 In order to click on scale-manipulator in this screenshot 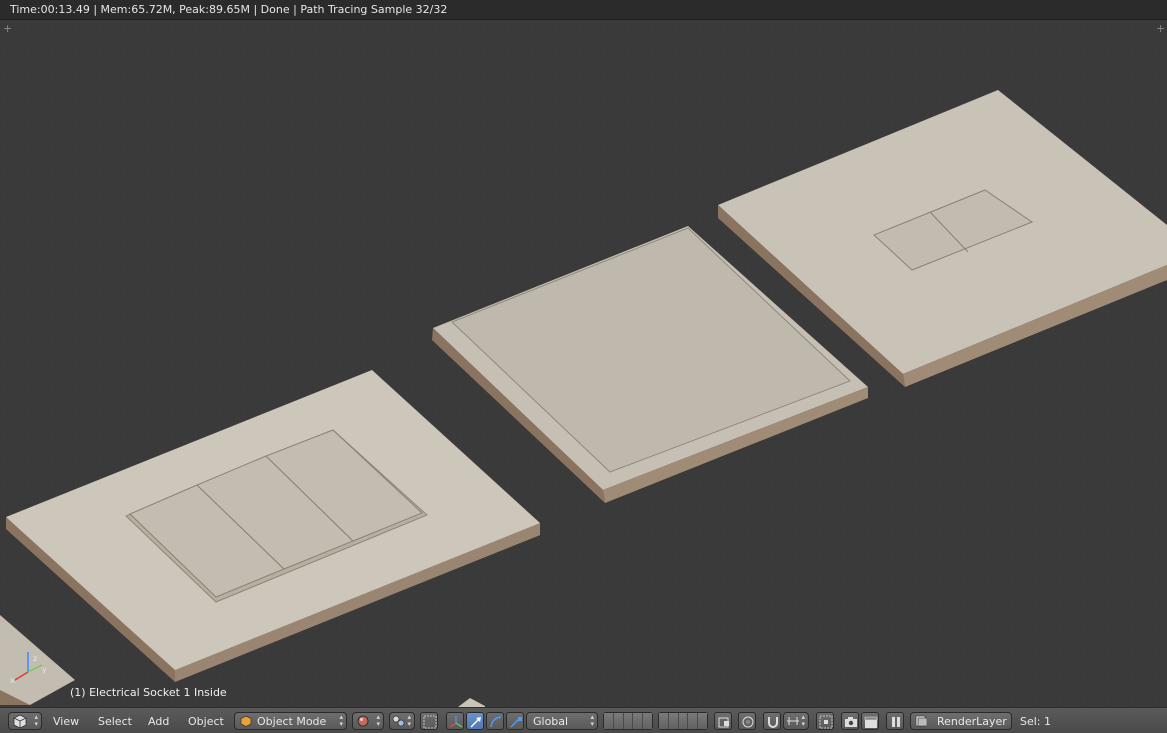, I will do `click(515, 721)`.